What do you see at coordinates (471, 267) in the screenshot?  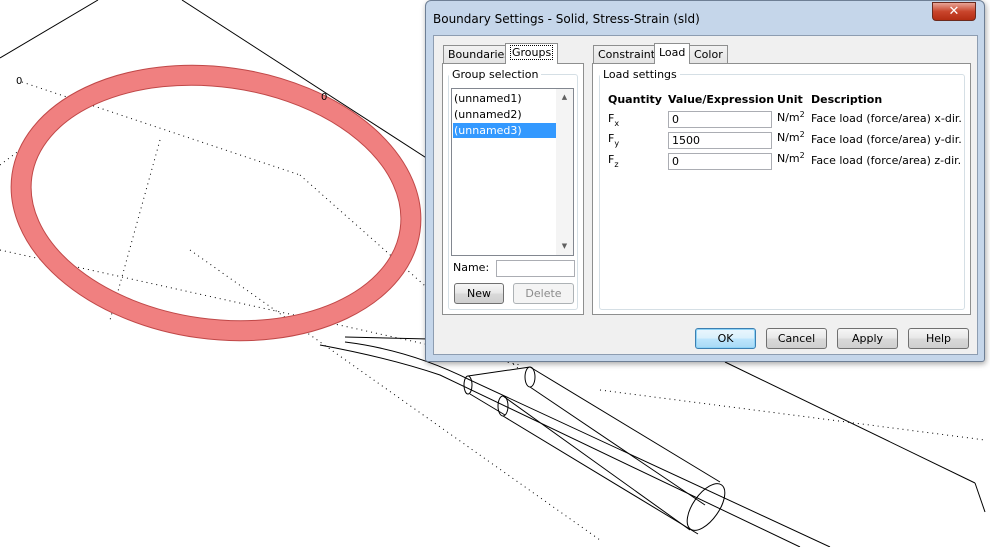 I see `name-label: Name:` at bounding box center [471, 267].